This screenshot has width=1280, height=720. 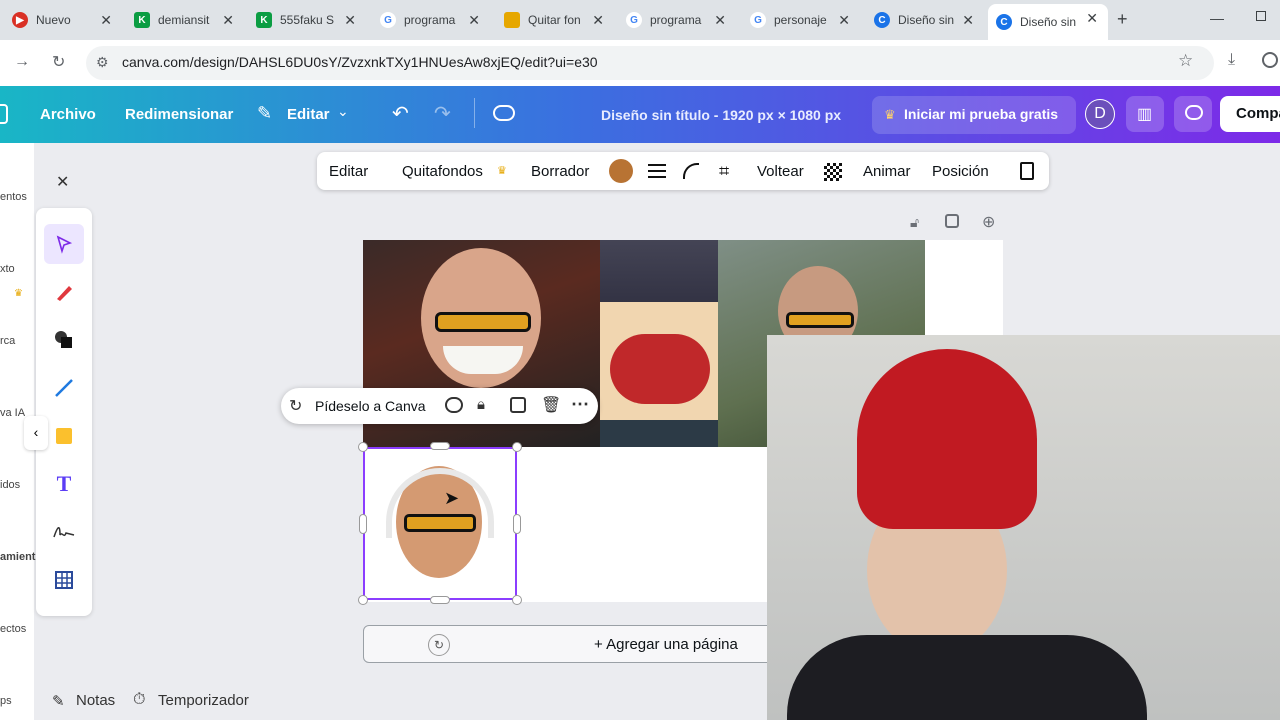 What do you see at coordinates (442, 171) in the screenshot?
I see `remove-background-button: Quitafondos` at bounding box center [442, 171].